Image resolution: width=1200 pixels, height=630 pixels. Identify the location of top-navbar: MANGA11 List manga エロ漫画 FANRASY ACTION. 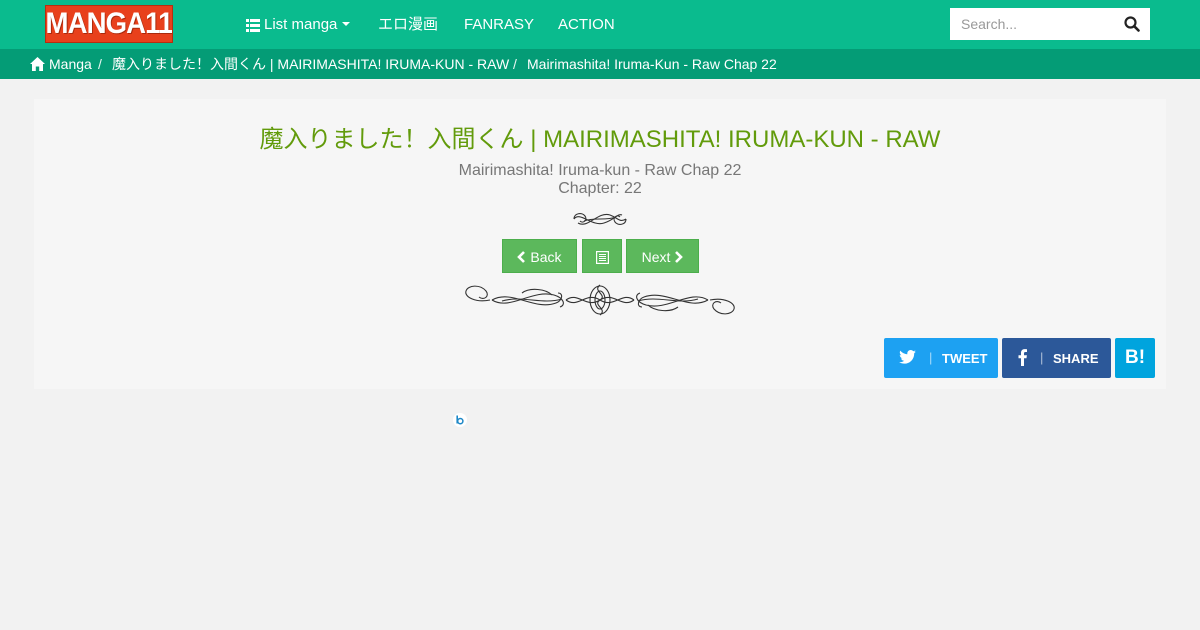
(600, 24).